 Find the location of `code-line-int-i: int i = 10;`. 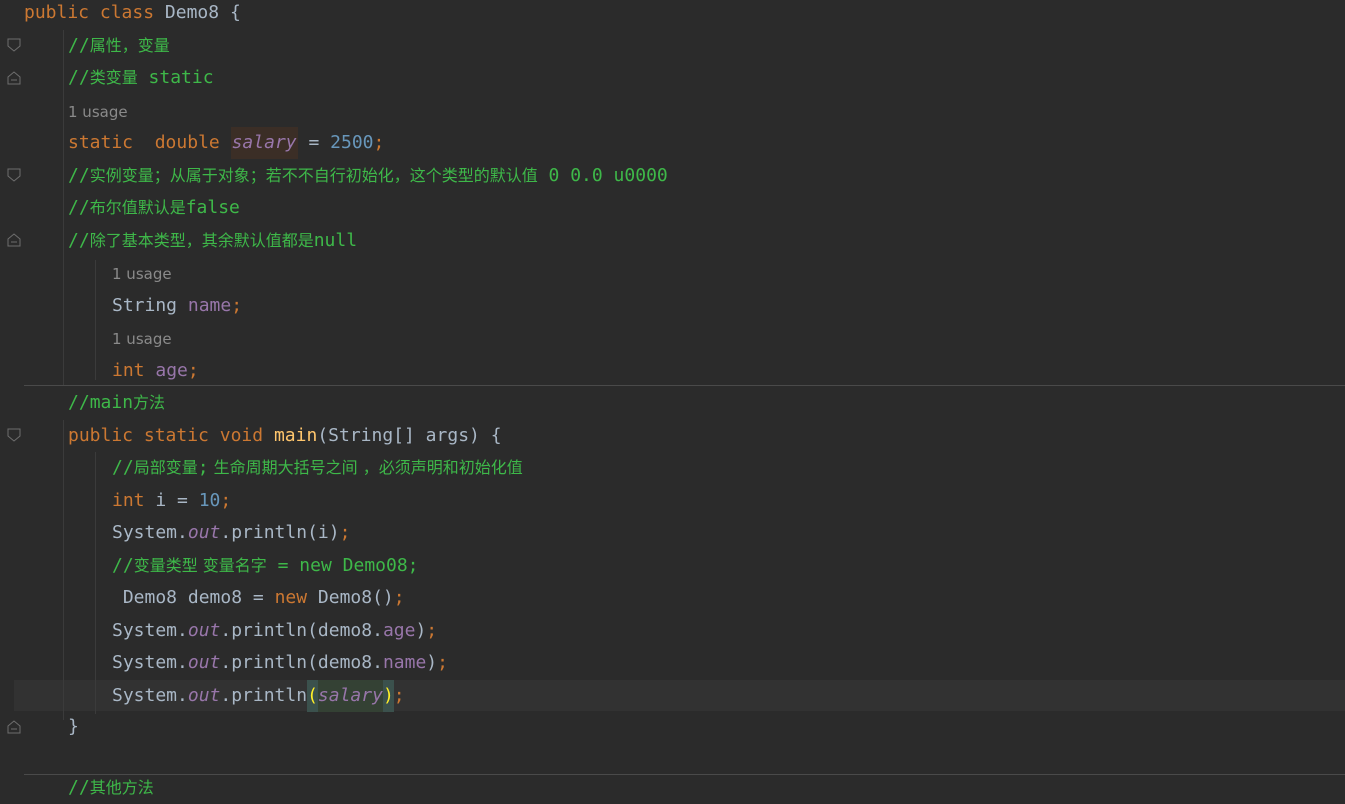

code-line-int-i: int i = 10; is located at coordinates (672, 501).